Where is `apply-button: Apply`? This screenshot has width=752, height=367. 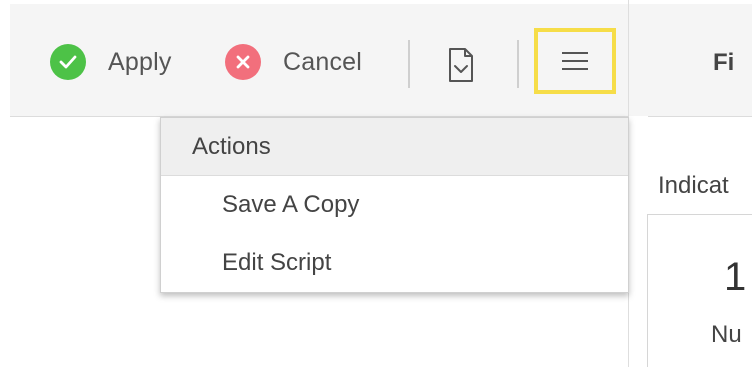 apply-button: Apply is located at coordinates (111, 62).